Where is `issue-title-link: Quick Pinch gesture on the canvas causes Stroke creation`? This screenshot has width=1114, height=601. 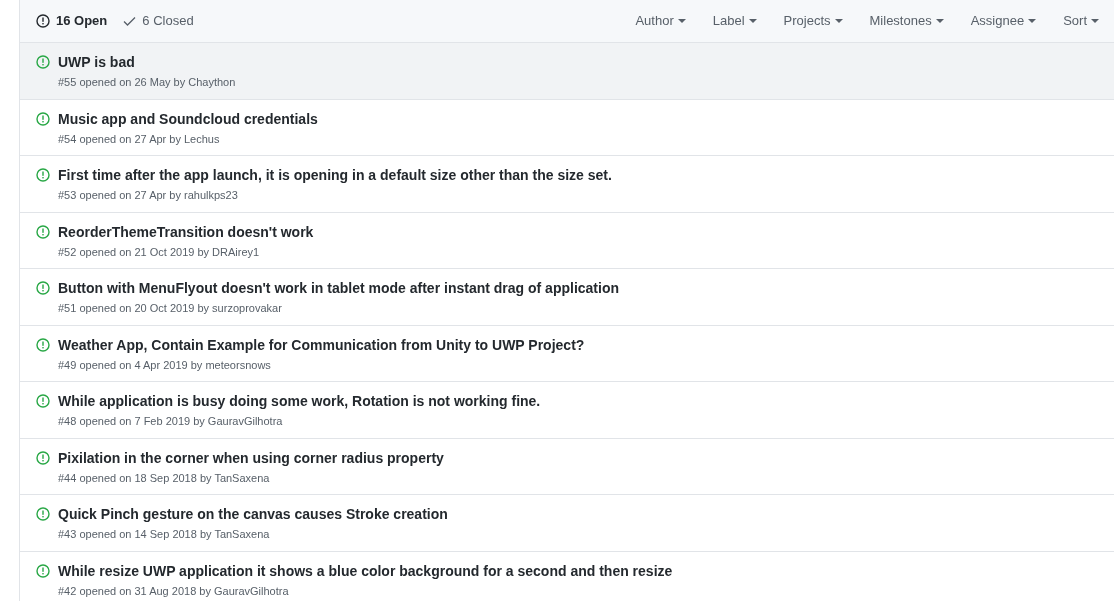 issue-title-link: Quick Pinch gesture on the canvas causes Stroke creation is located at coordinates (253, 514).